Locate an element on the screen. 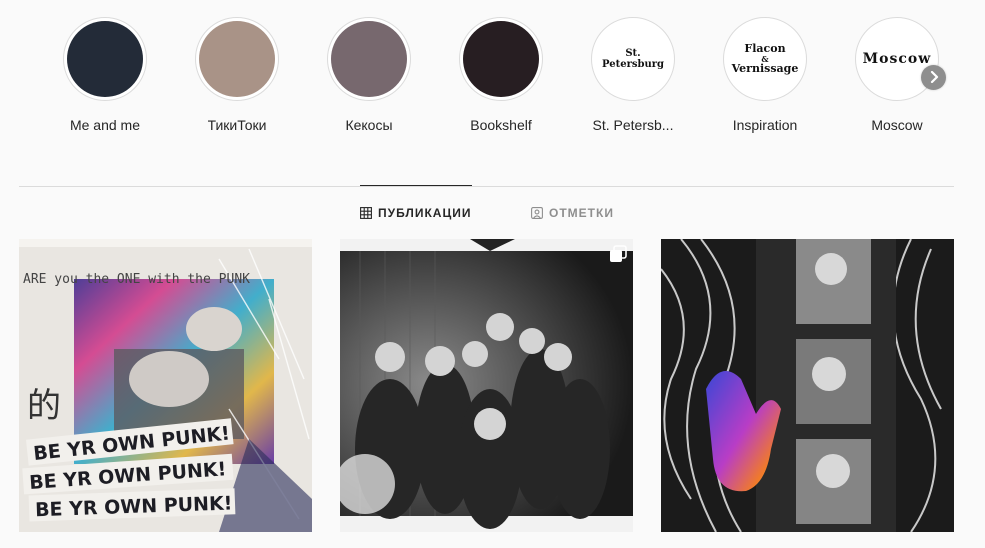  highlight-ring: Flacon & Vernissage is located at coordinates (765, 59).